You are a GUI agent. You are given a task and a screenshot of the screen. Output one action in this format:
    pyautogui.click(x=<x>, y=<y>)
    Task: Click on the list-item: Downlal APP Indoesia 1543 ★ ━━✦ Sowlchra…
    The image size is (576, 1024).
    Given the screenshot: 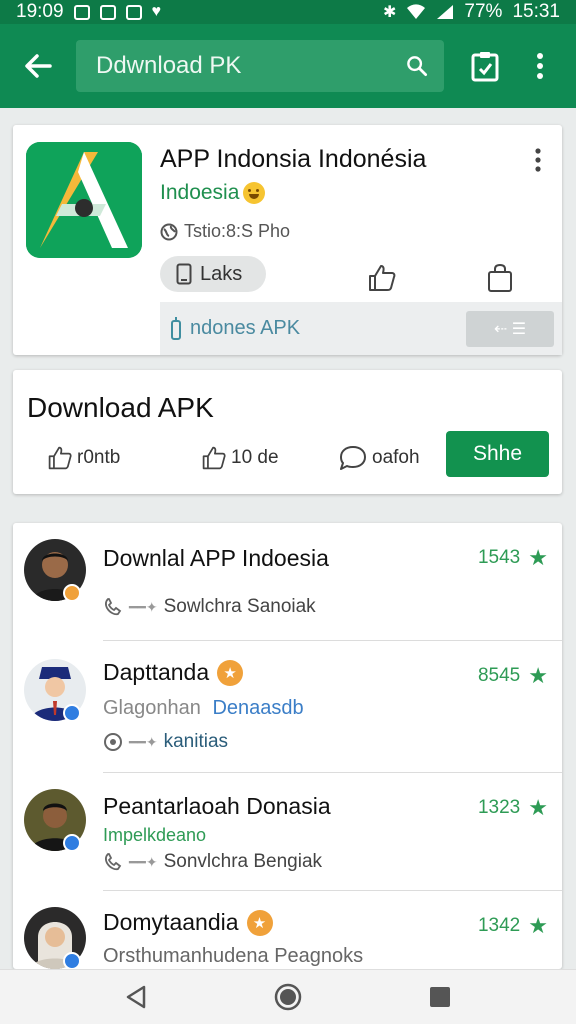 What is the action you would take?
    pyautogui.click(x=287, y=582)
    